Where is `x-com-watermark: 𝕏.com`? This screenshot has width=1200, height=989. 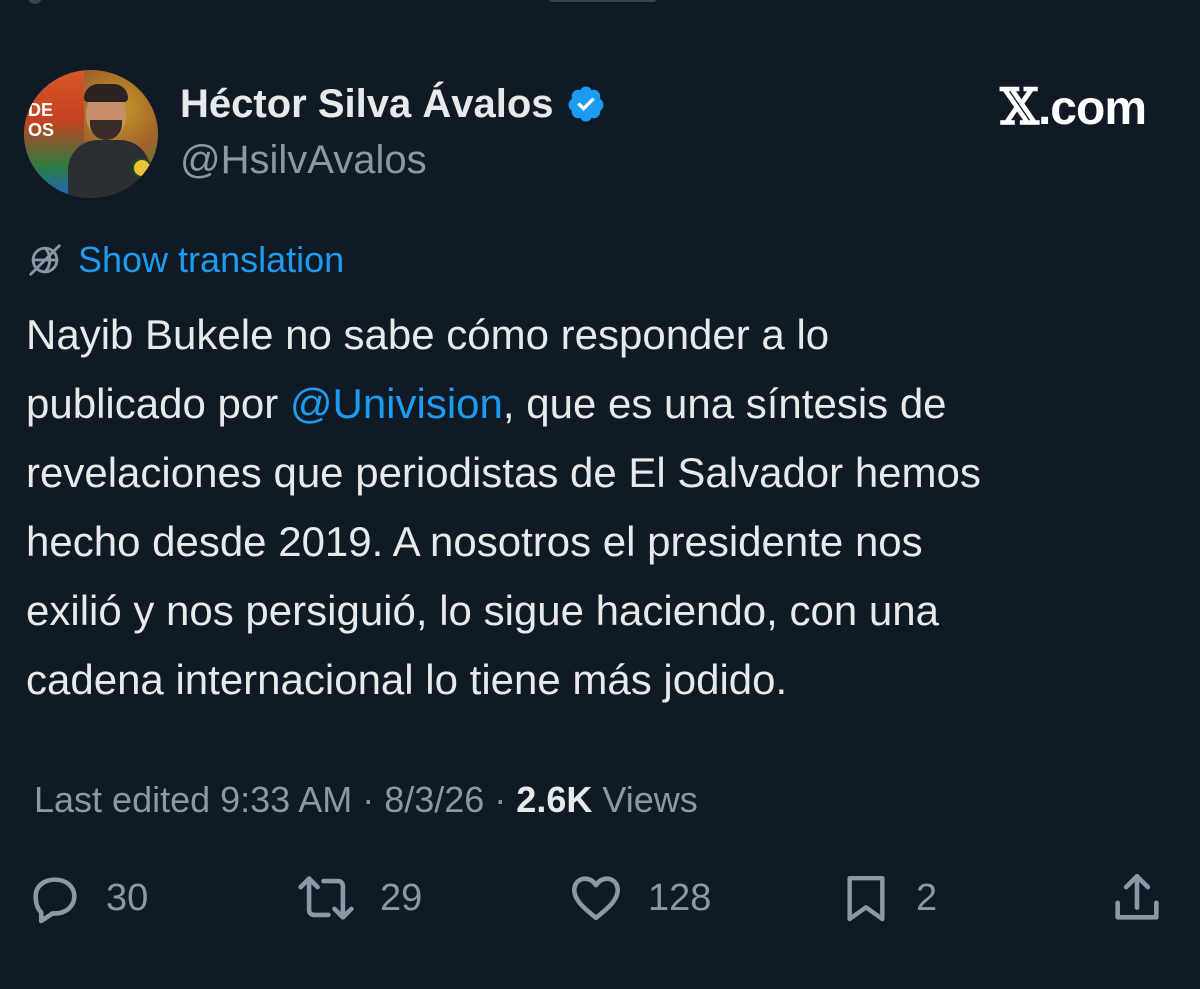
x-com-watermark: 𝕏.com is located at coordinates (1073, 106).